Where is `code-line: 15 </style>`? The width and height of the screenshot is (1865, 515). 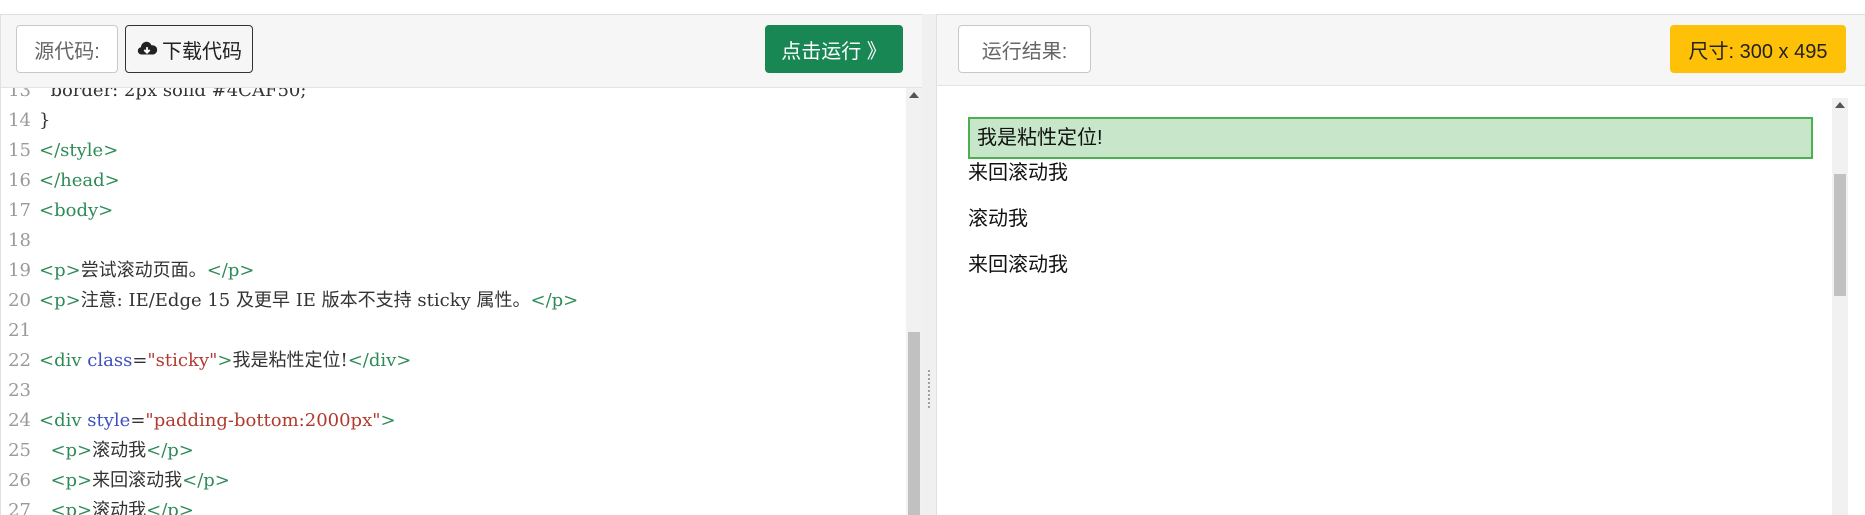
code-line: 15 </style> is located at coordinates (453, 151).